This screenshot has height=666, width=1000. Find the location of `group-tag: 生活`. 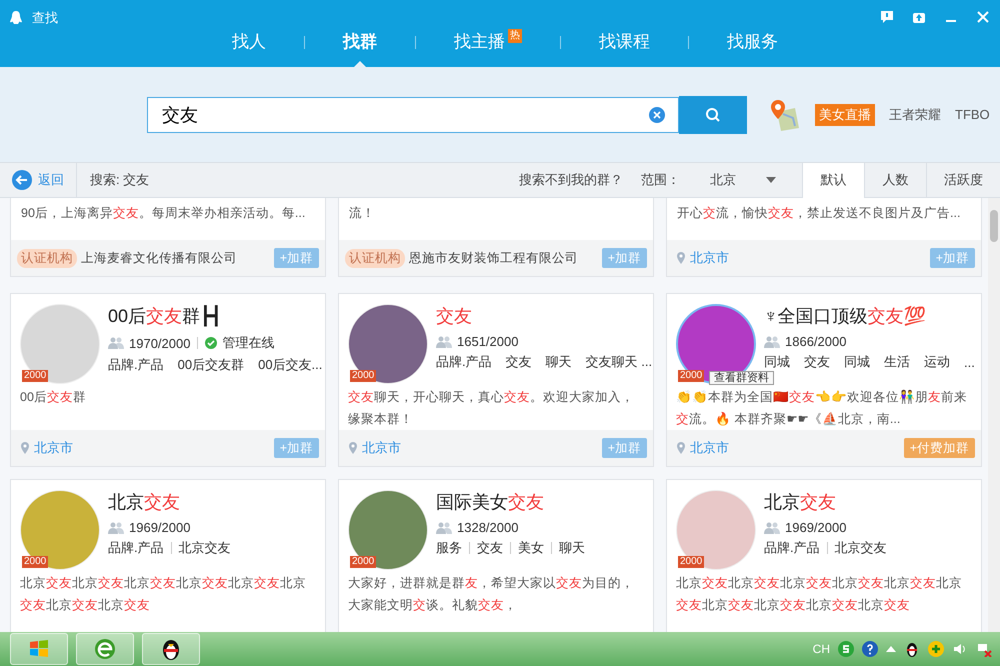

group-tag: 生活 is located at coordinates (897, 362).